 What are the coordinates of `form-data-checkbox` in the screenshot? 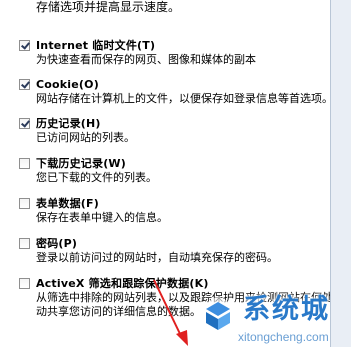 It's located at (24, 203).